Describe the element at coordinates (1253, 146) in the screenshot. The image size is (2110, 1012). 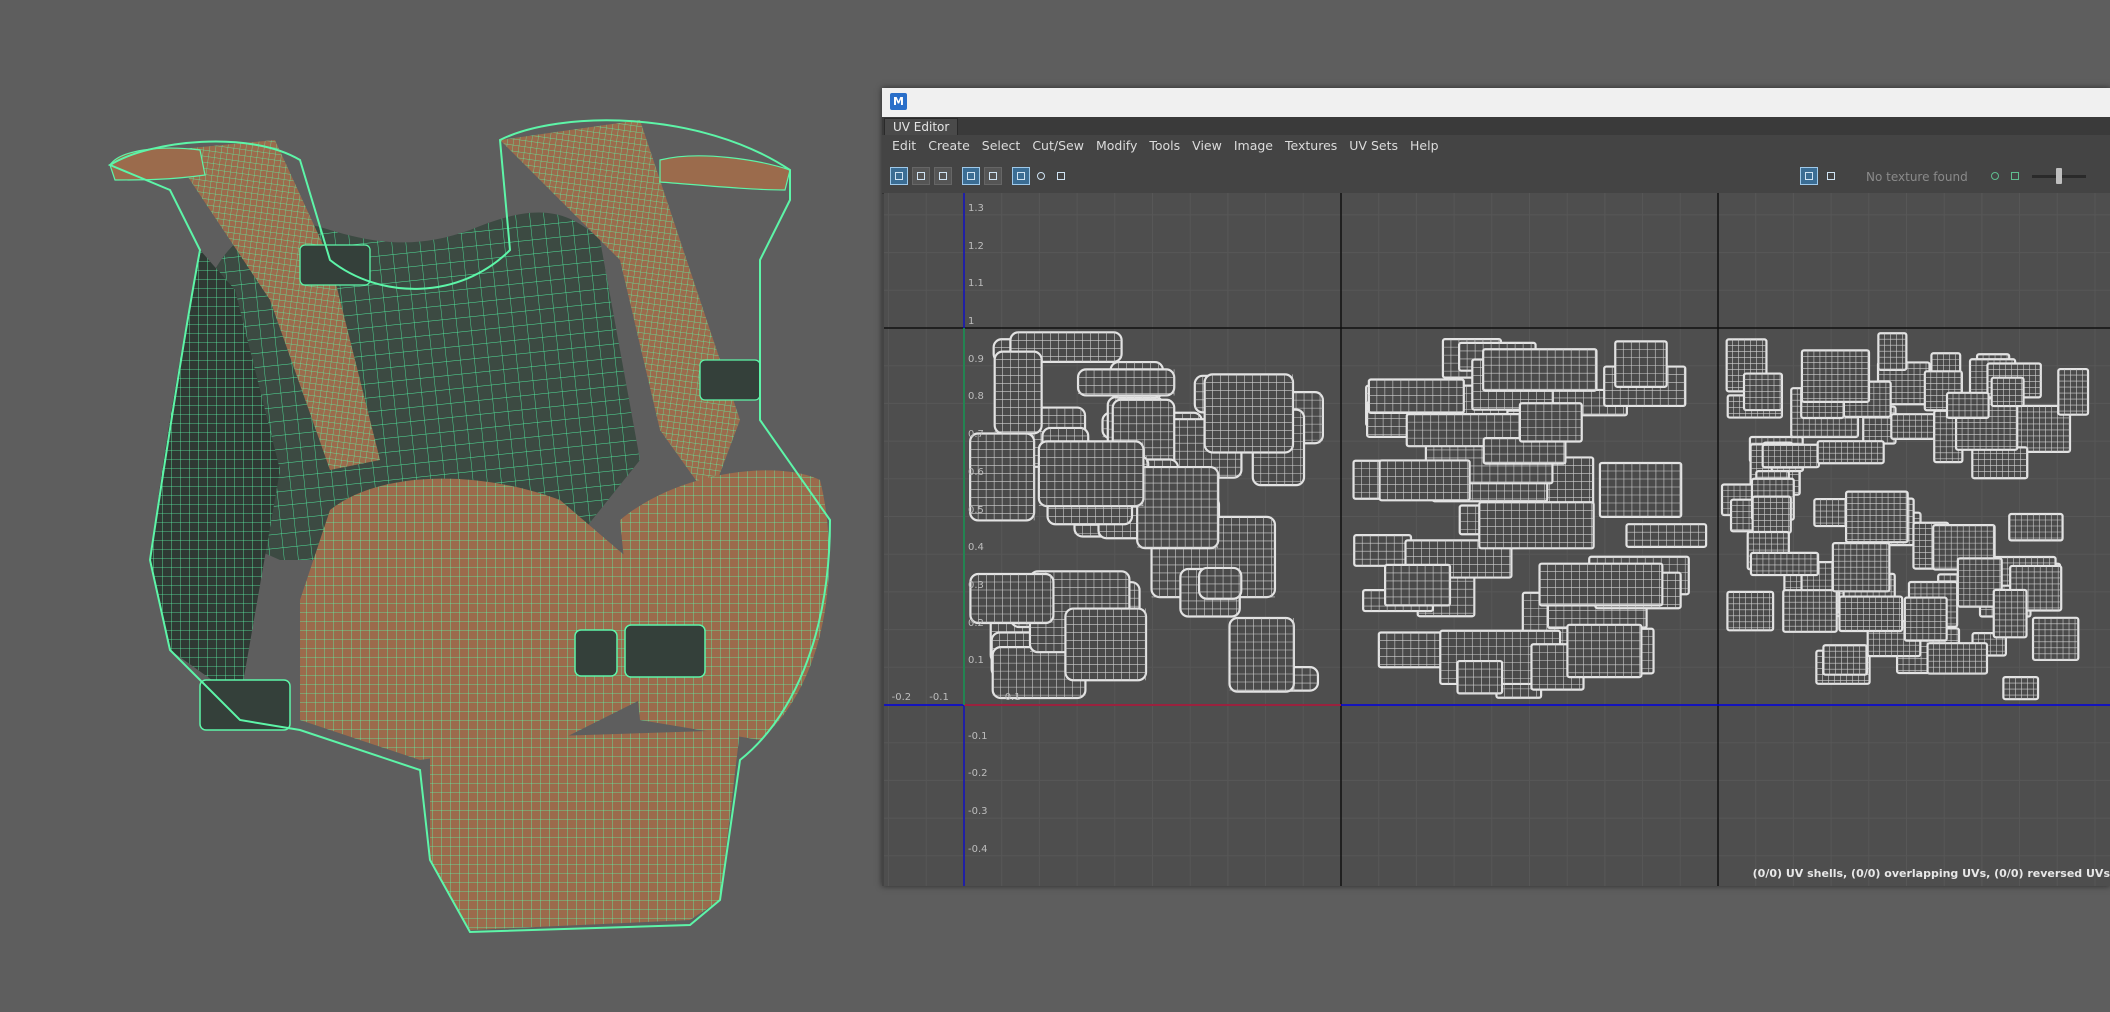
I see `menu-image: Image` at that location.